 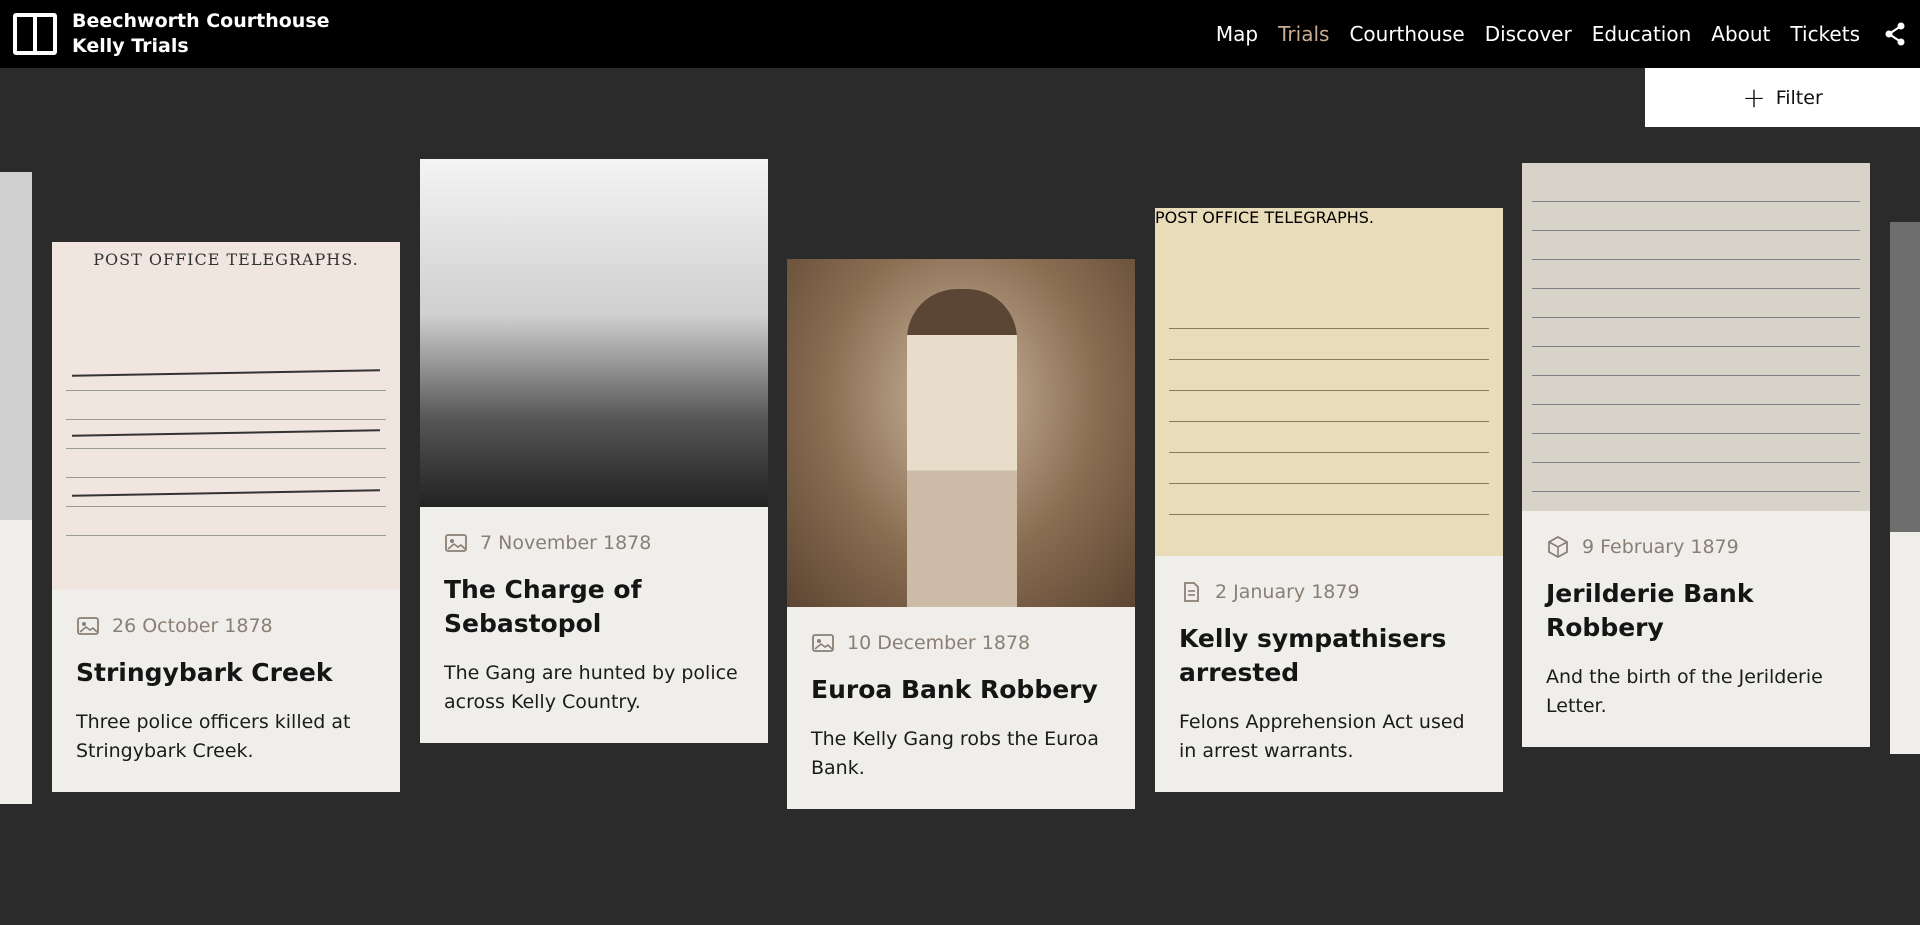 What do you see at coordinates (204, 672) in the screenshot?
I see `card-title: Stringybark Creek` at bounding box center [204, 672].